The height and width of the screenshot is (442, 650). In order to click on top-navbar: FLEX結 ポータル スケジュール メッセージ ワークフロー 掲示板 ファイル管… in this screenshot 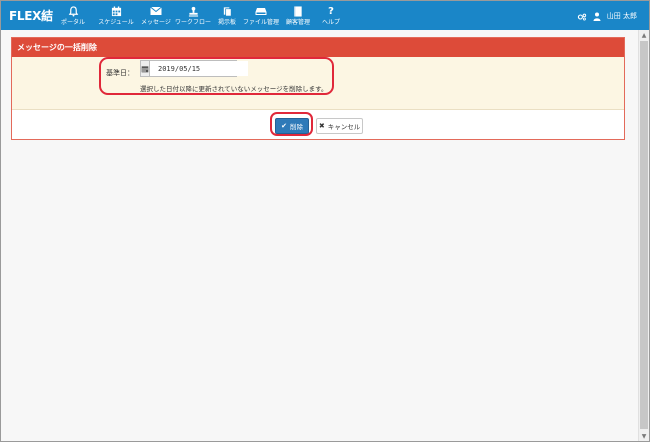, I will do `click(325, 15)`.